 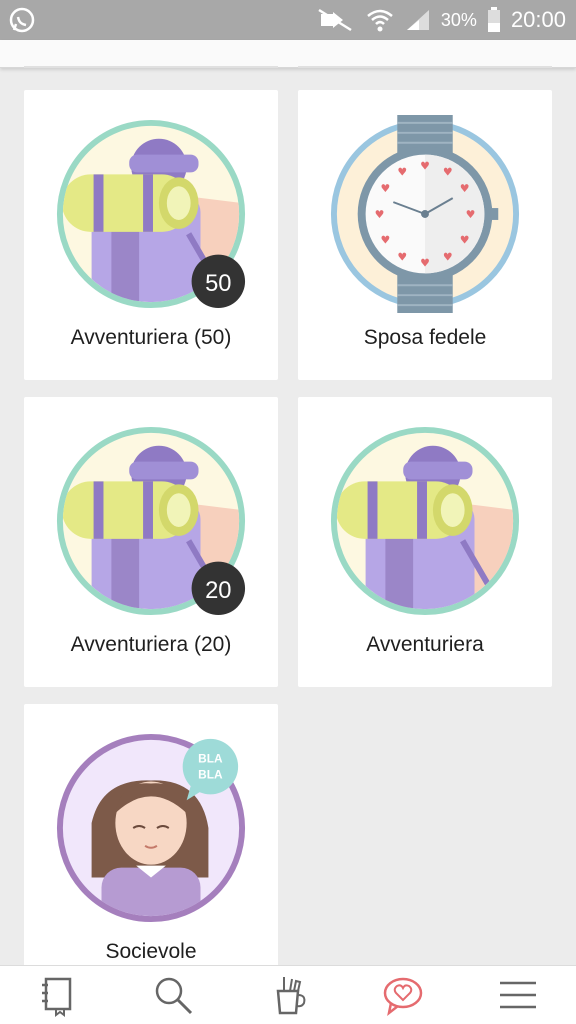 I want to click on menu-icon, so click(x=518, y=995).